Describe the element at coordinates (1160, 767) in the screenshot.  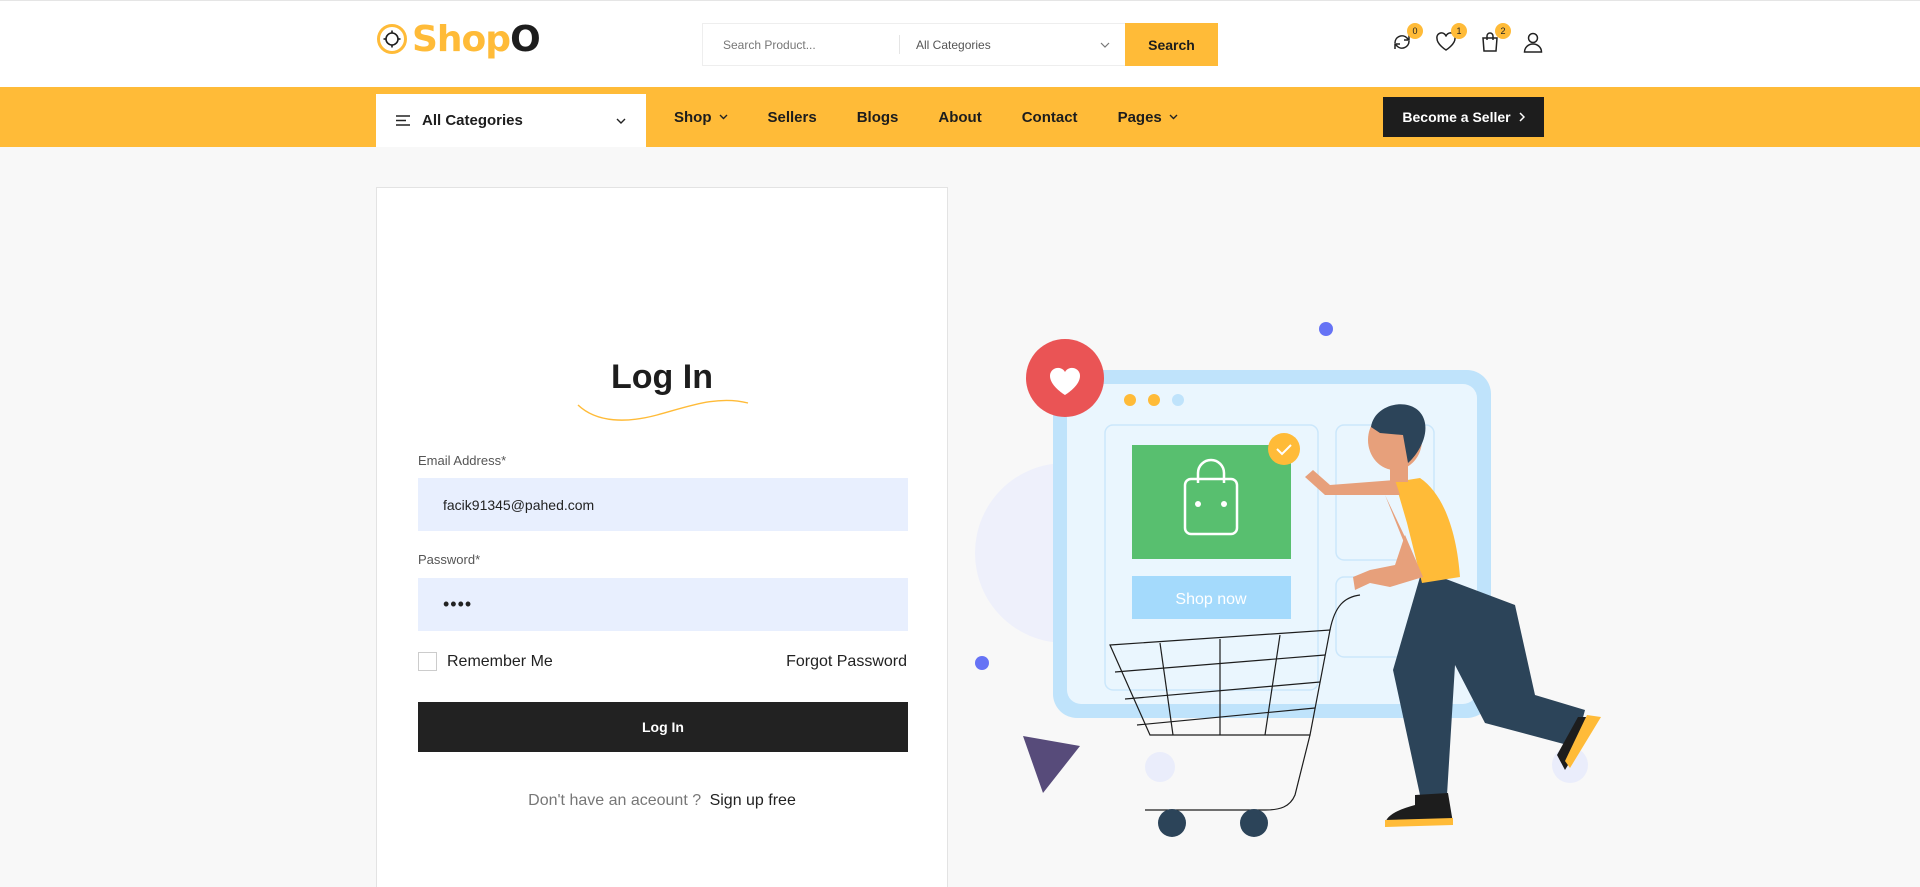
I see `decor-dot-light` at that location.